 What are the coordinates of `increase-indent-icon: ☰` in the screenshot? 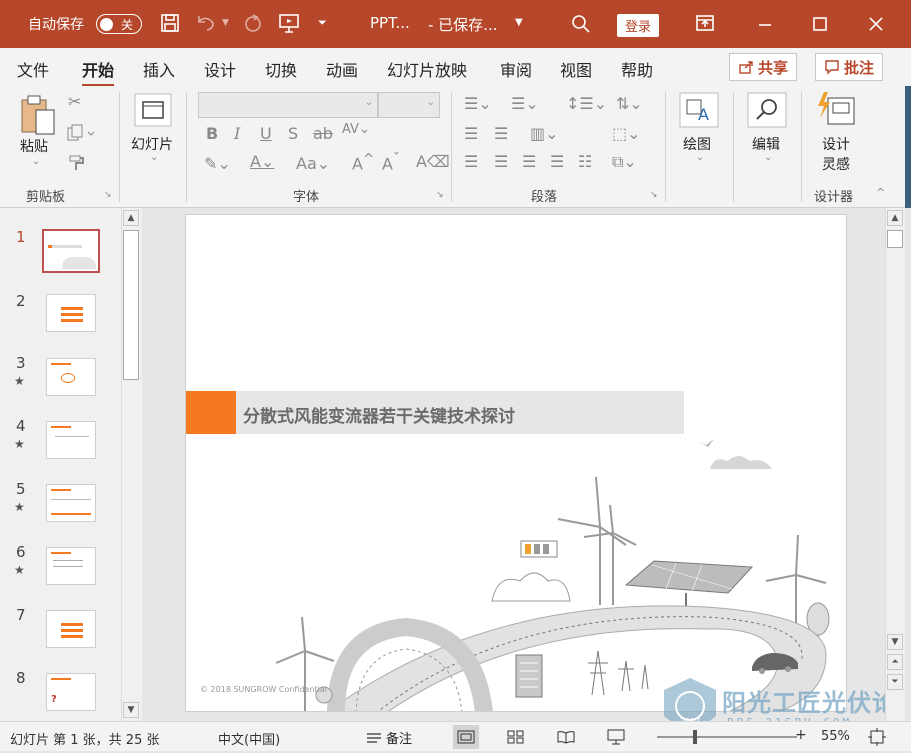 It's located at (501, 133).